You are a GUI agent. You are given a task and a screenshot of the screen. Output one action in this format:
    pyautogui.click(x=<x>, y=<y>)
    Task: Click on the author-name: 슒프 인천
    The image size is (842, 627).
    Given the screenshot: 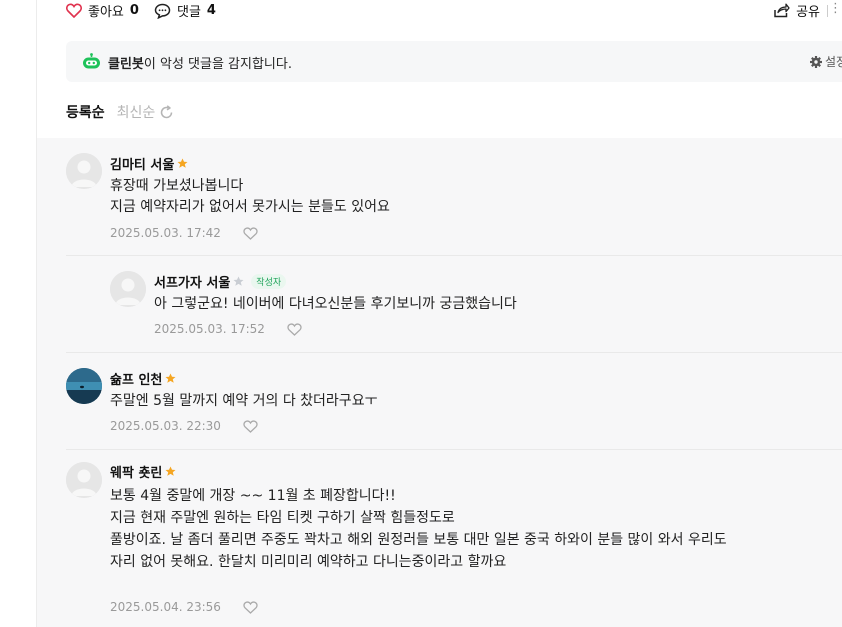 What is the action you would take?
    pyautogui.click(x=136, y=380)
    